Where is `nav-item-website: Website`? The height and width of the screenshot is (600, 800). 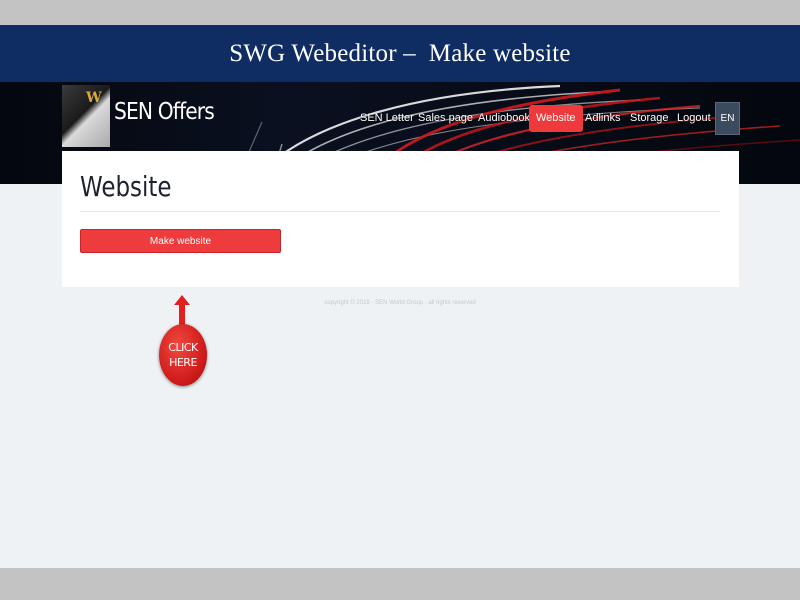 nav-item-website: Website is located at coordinates (556, 118).